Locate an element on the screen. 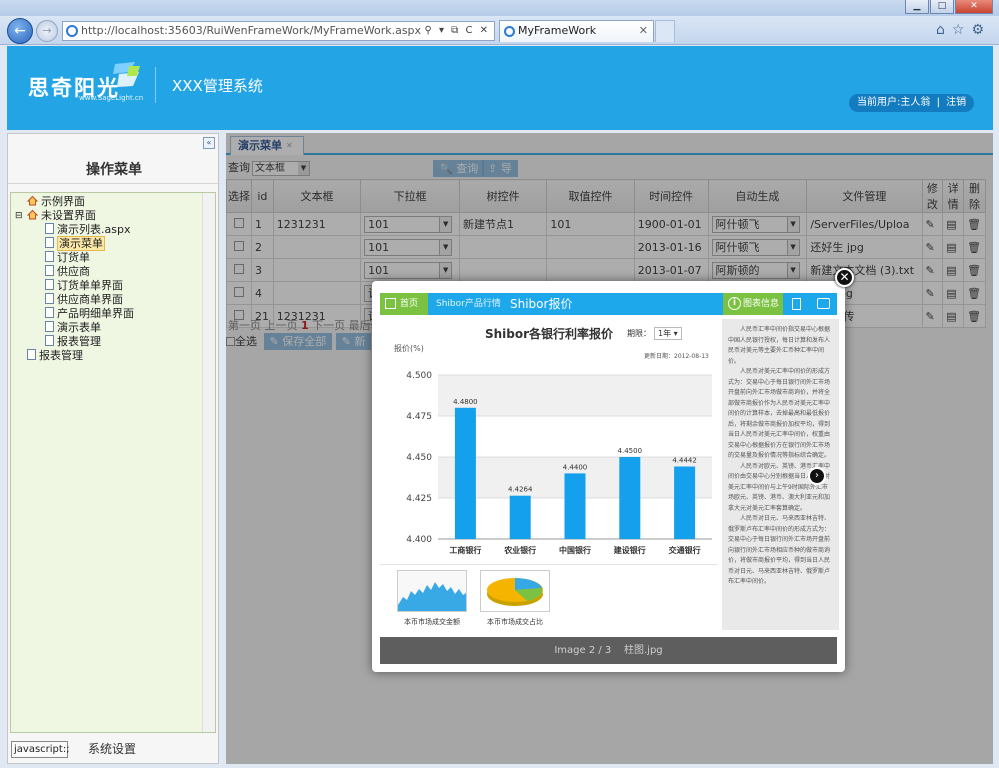  browser-tab-title: MyFrameWork is located at coordinates (557, 30).